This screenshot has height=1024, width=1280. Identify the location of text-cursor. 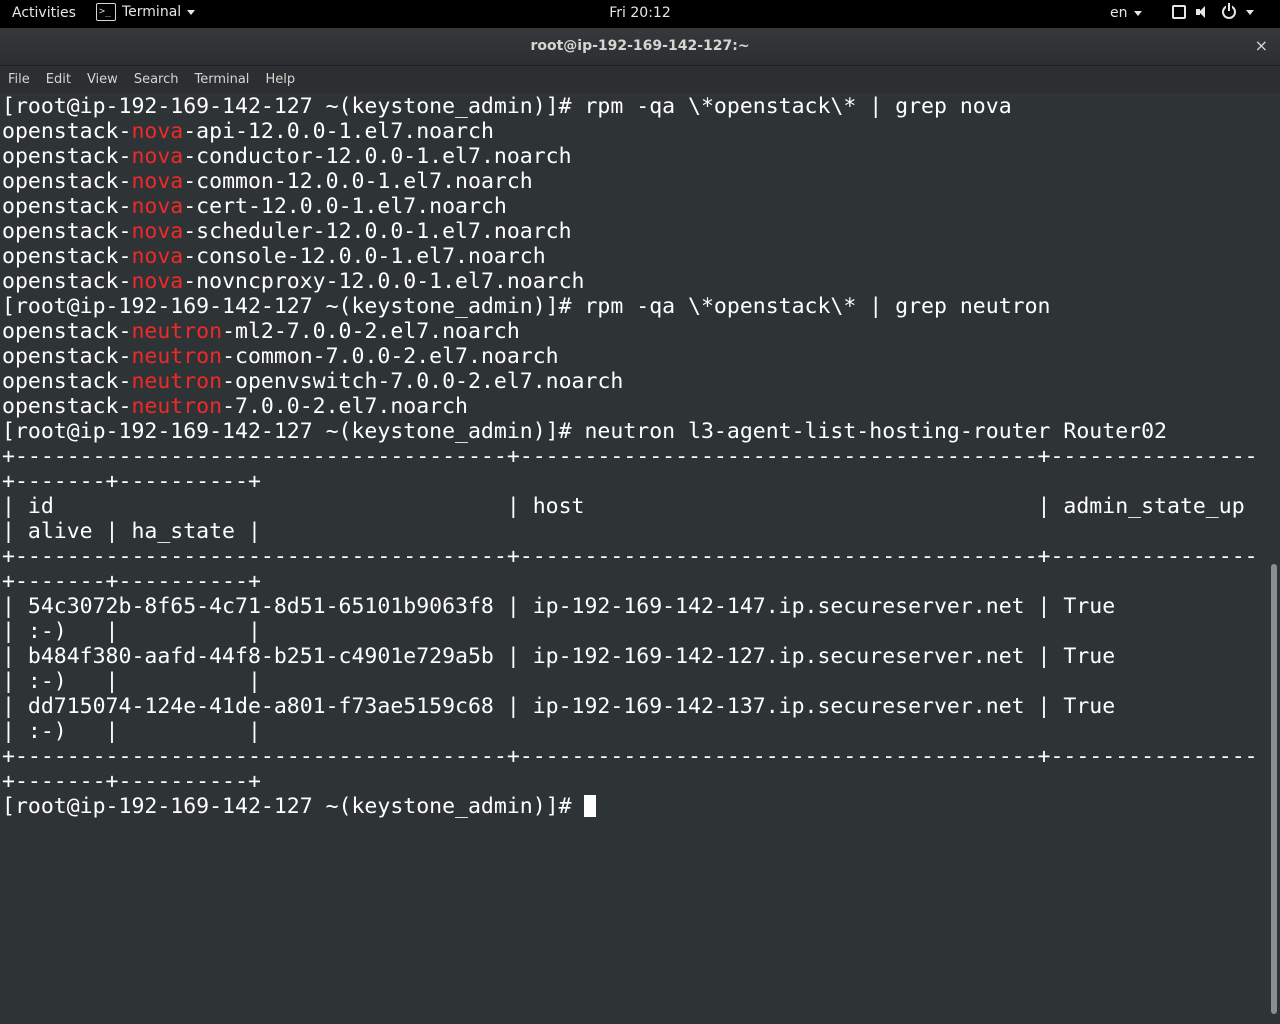
(590, 806).